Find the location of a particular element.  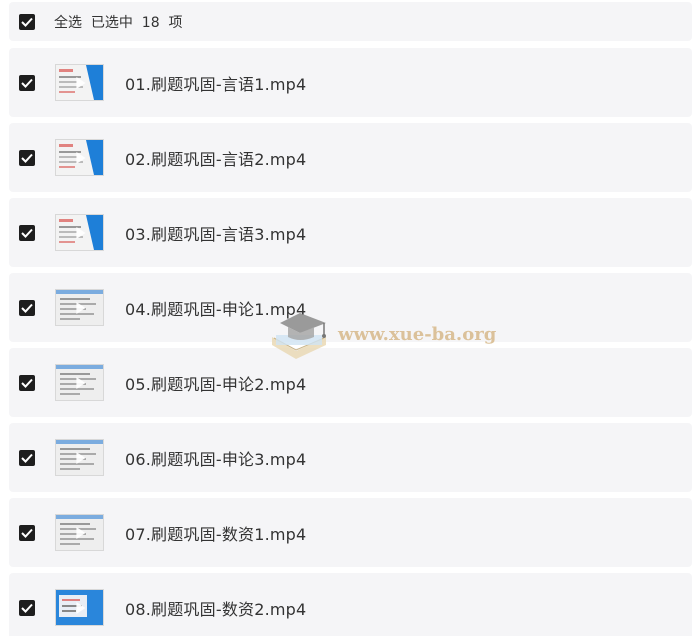

file-row: 01.刷题巩固-言语1.mp4 is located at coordinates (350, 82).